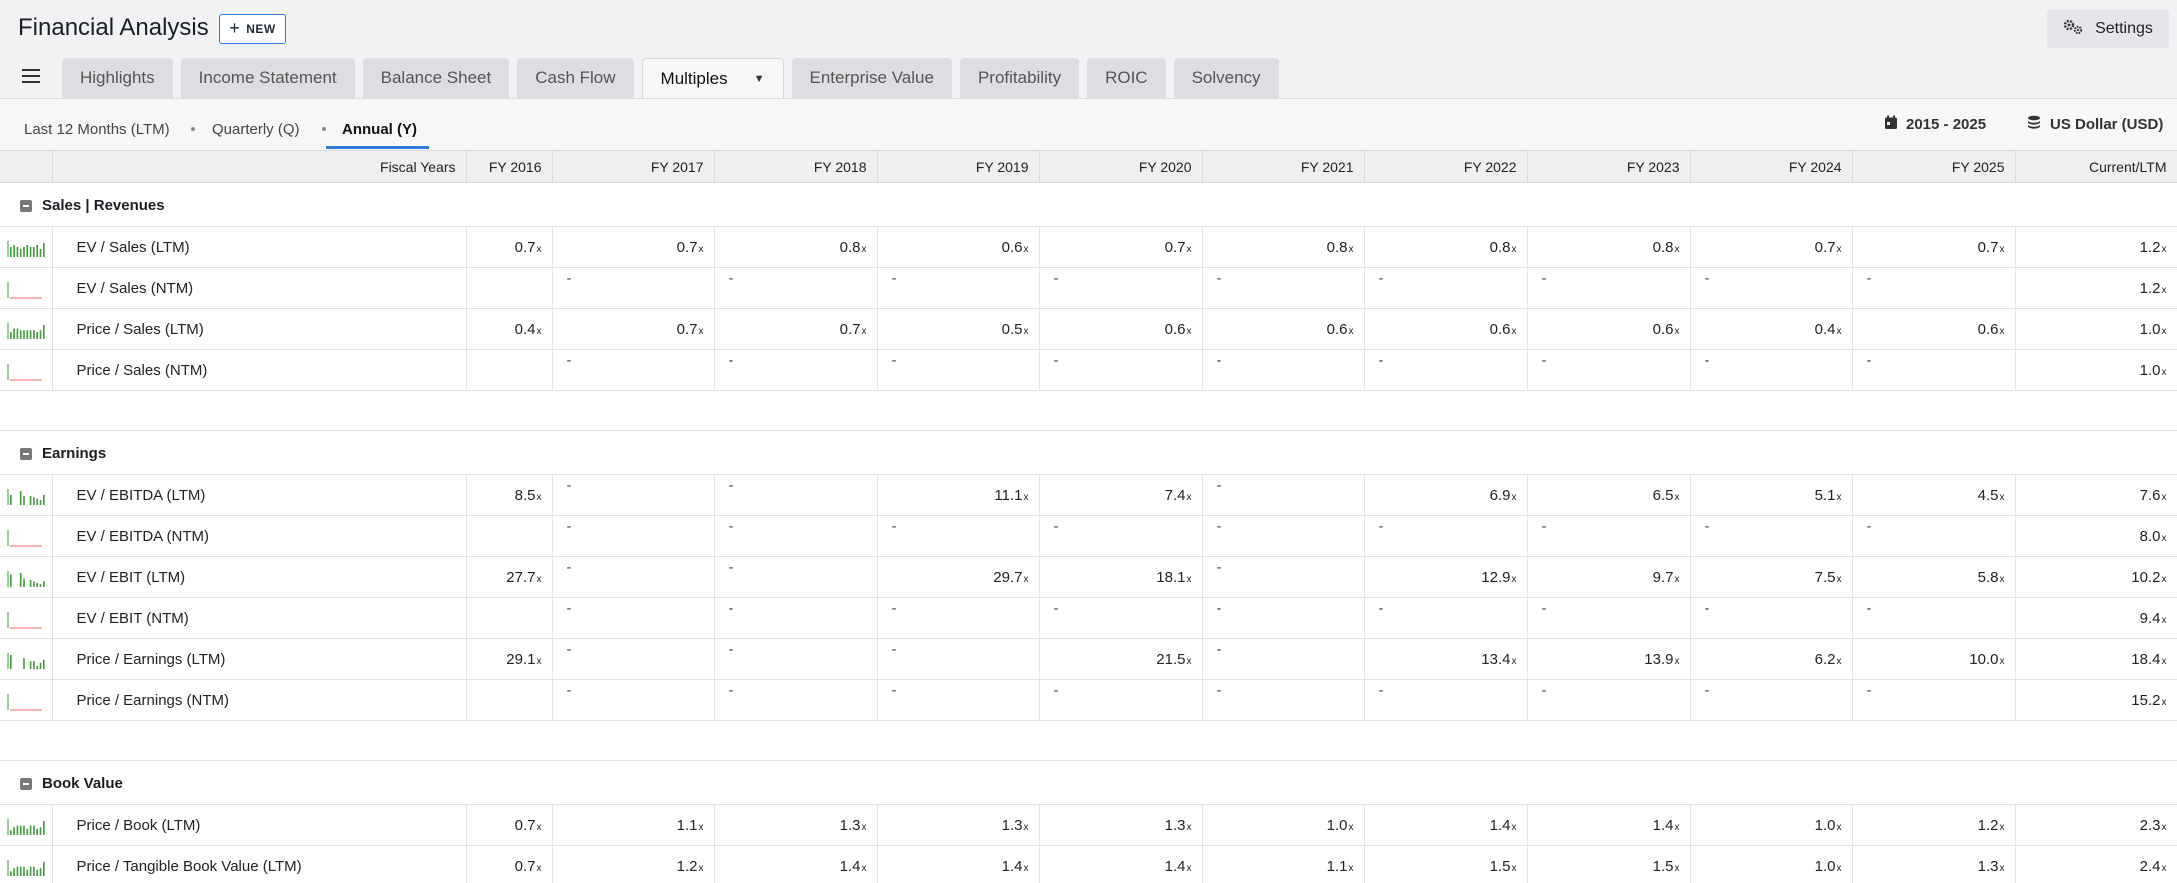 This screenshot has height=883, width=2177. Describe the element at coordinates (712, 78) in the screenshot. I see `tab-multiples: Multiples ▼` at that location.